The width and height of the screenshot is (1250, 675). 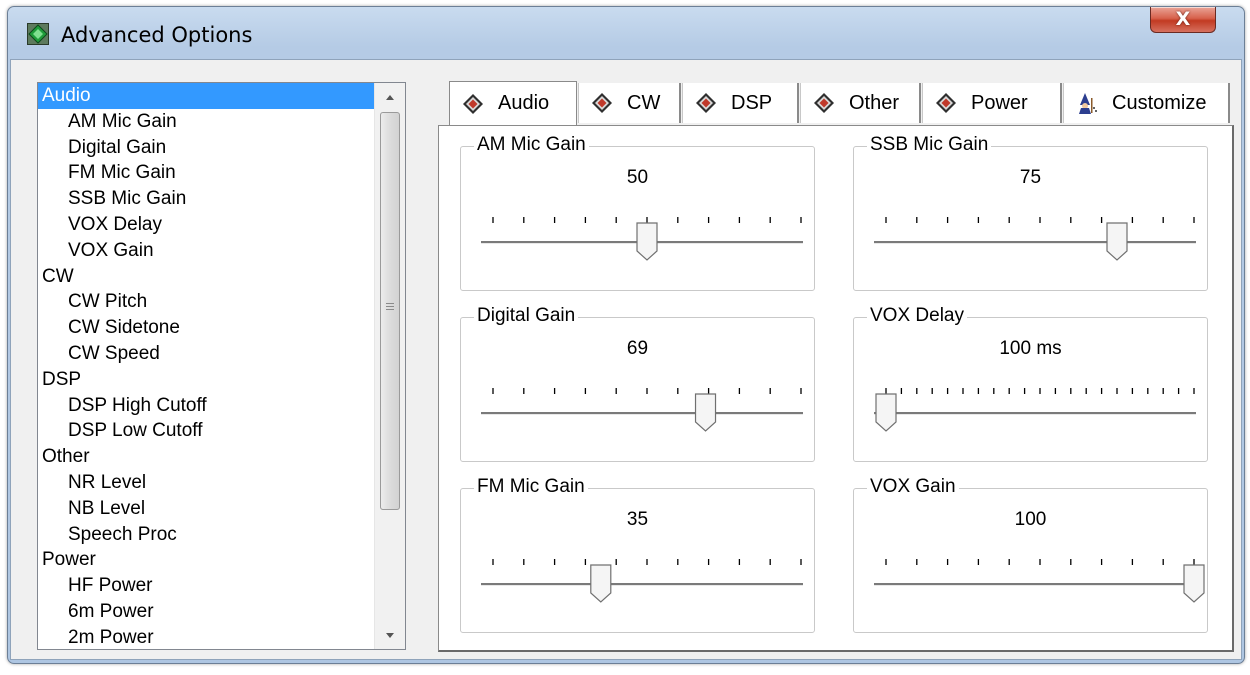 I want to click on title-bar: Advanced Options X, so click(x=626, y=33).